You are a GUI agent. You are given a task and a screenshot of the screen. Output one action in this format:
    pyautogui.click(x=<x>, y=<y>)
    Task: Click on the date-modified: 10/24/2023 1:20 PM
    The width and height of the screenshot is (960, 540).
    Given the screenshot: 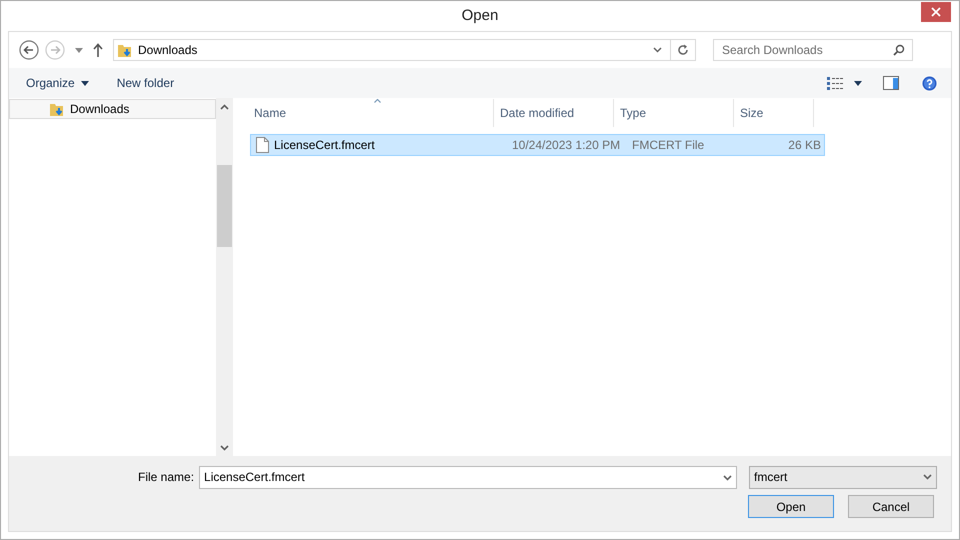 What is the action you would take?
    pyautogui.click(x=567, y=145)
    